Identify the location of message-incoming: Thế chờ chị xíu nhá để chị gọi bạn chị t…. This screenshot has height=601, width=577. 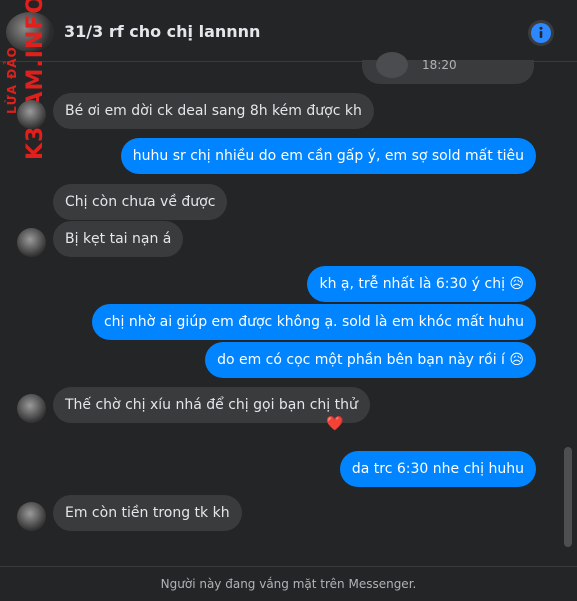
(211, 405).